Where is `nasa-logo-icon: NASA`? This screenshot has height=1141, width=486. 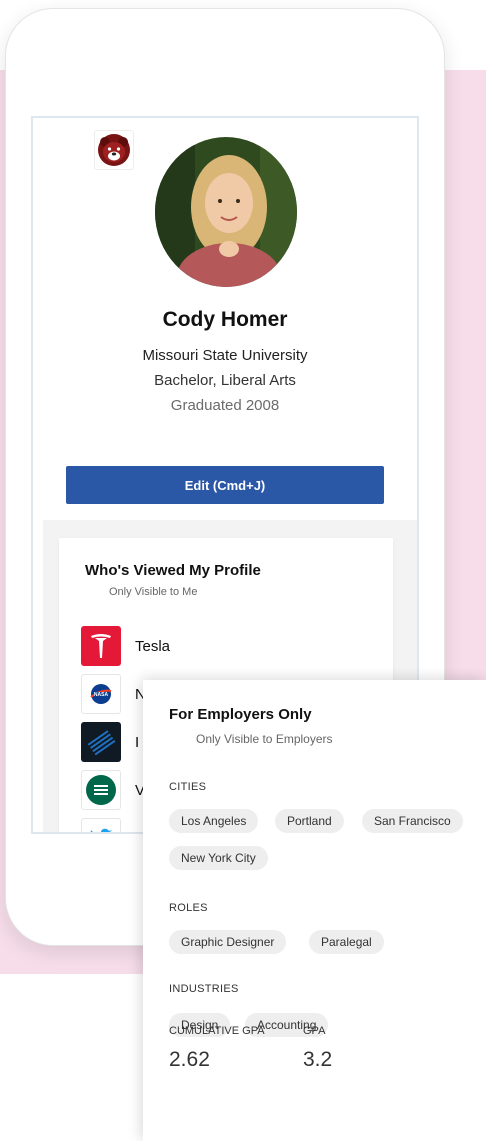 nasa-logo-icon: NASA is located at coordinates (101, 694).